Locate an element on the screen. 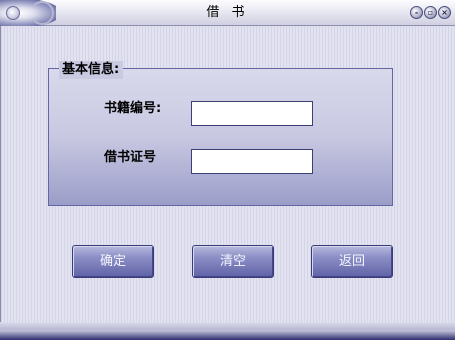  client-lower-band is located at coordinates (227, 326).